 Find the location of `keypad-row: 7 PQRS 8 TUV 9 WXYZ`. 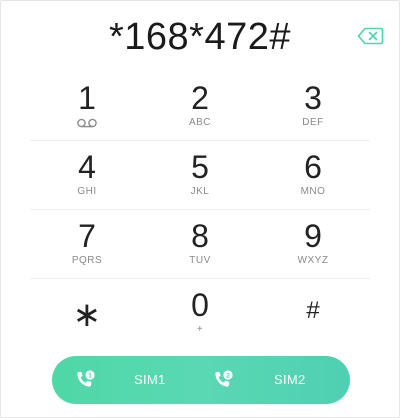

keypad-row: 7 PQRS 8 TUV 9 WXYZ is located at coordinates (200, 243).